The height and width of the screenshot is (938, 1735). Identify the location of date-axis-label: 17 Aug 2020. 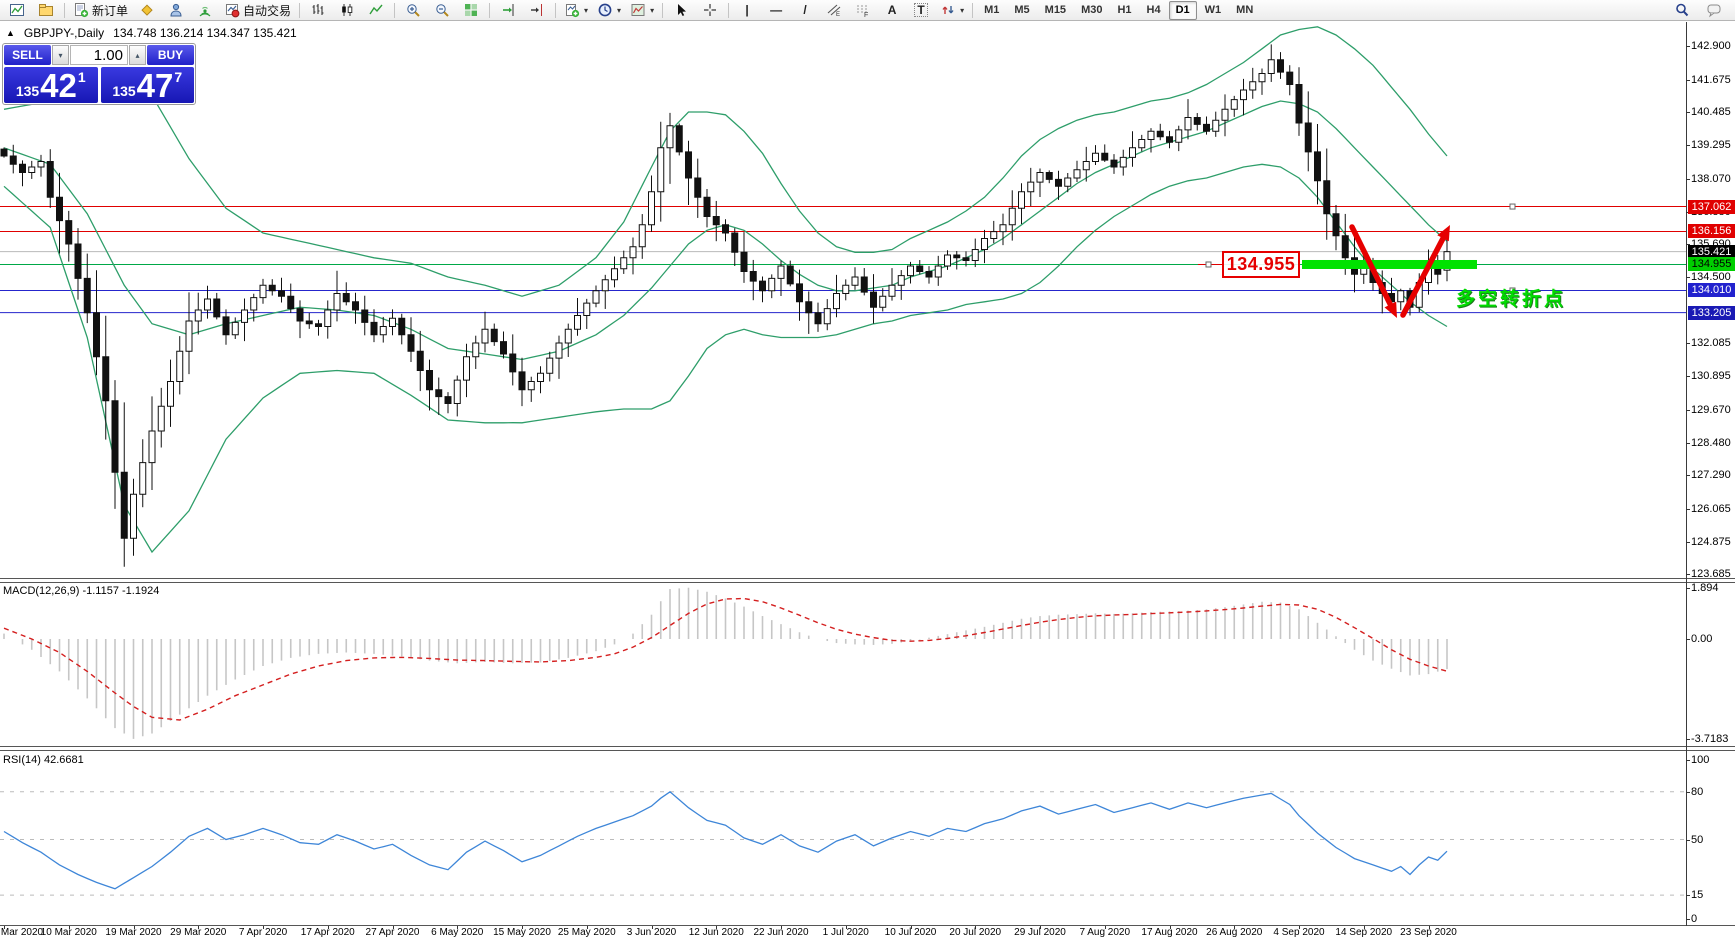
(1169, 932).